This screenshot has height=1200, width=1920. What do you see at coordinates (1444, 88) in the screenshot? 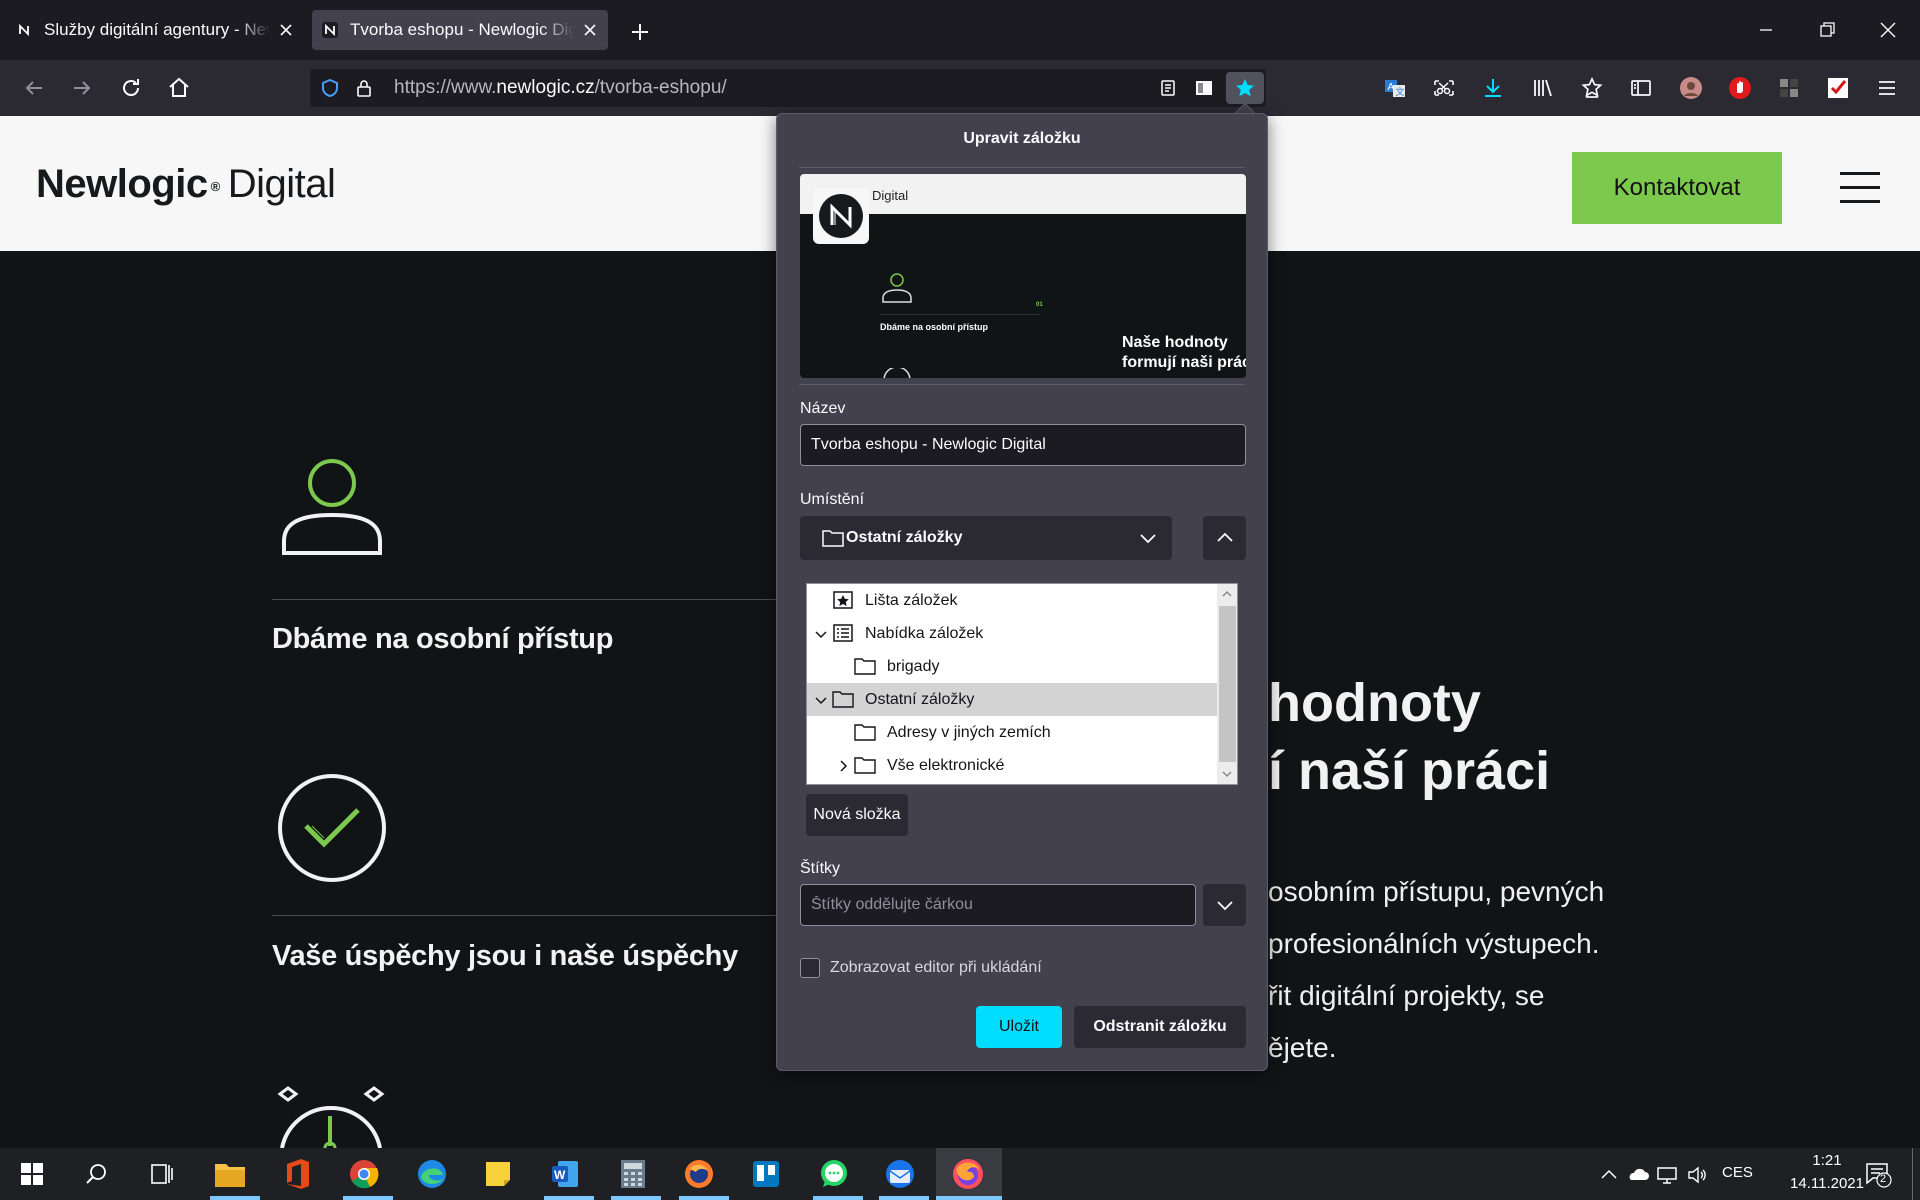
I see `screenshot-button` at bounding box center [1444, 88].